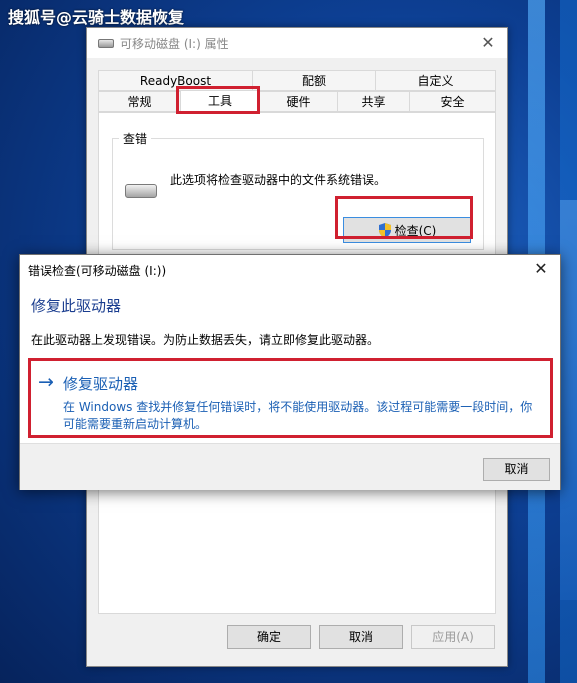 Image resolution: width=577 pixels, height=683 pixels. I want to click on tab-readyboost: ReadyBoost, so click(175, 80).